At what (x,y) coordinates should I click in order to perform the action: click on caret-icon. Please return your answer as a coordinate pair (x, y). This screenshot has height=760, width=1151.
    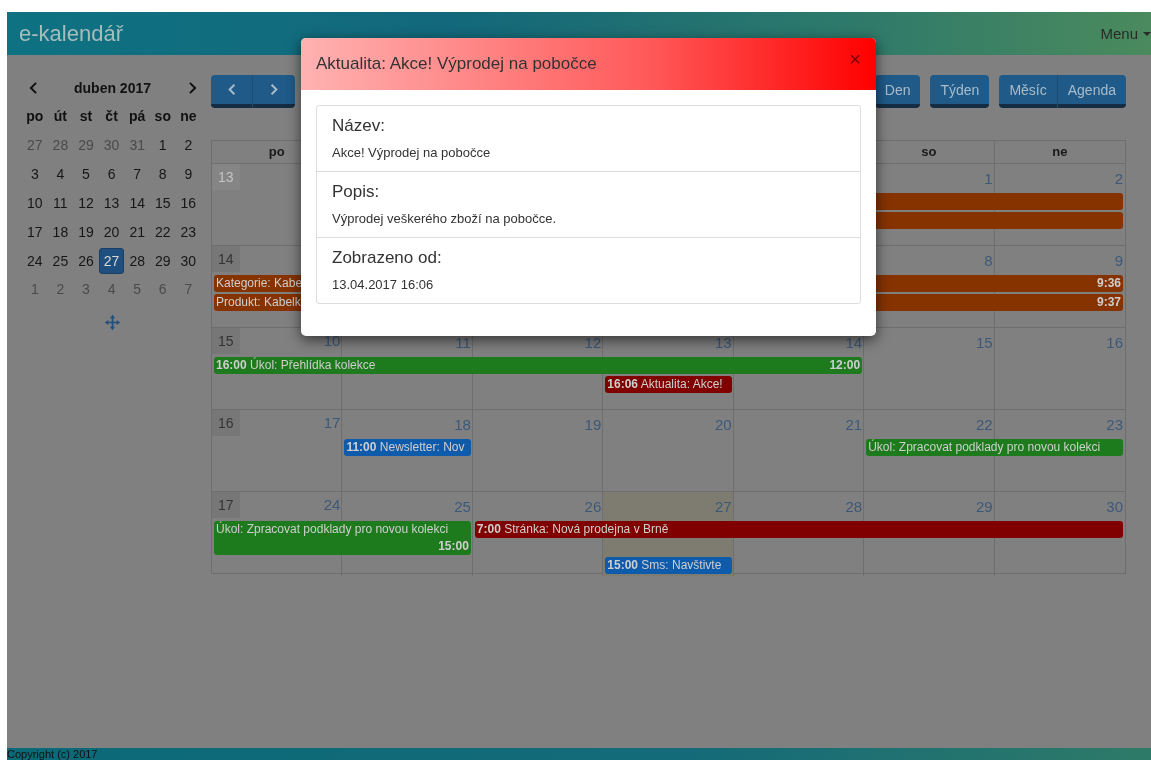
    Looking at the image, I should click on (1147, 33).